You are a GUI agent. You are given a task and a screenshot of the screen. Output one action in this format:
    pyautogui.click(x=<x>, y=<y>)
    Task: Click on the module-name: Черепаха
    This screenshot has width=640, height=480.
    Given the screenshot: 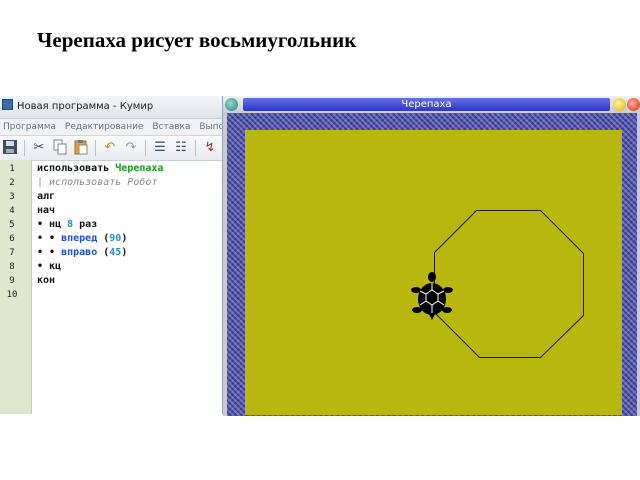 What is the action you would take?
    pyautogui.click(x=139, y=168)
    